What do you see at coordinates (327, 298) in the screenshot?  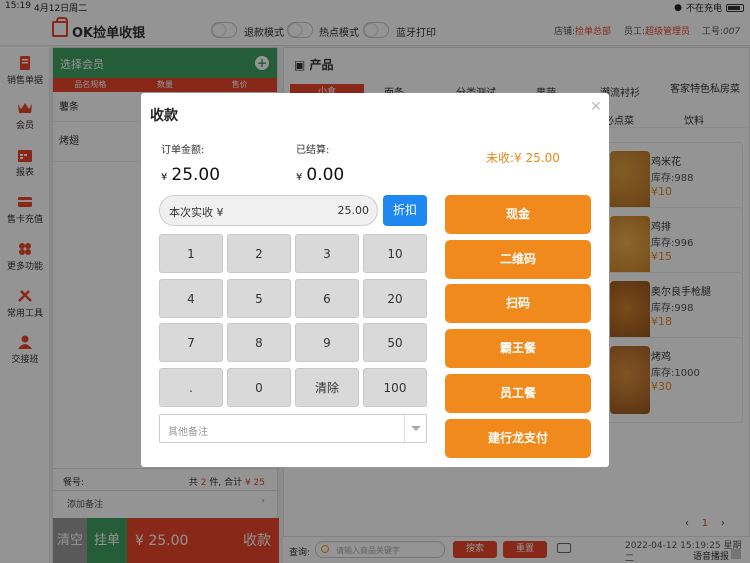 I see `keypad-key: 6` at bounding box center [327, 298].